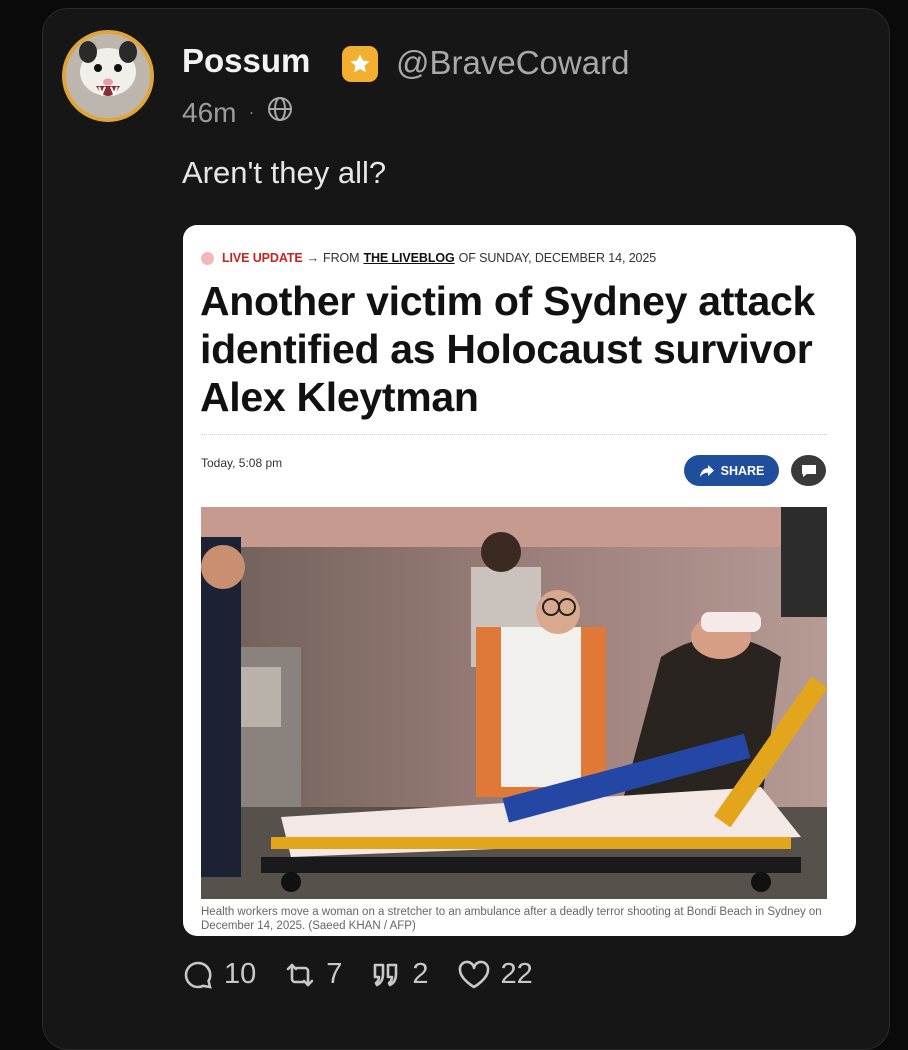 The image size is (908, 1050). I want to click on user-handle: @BraveCoward, so click(512, 63).